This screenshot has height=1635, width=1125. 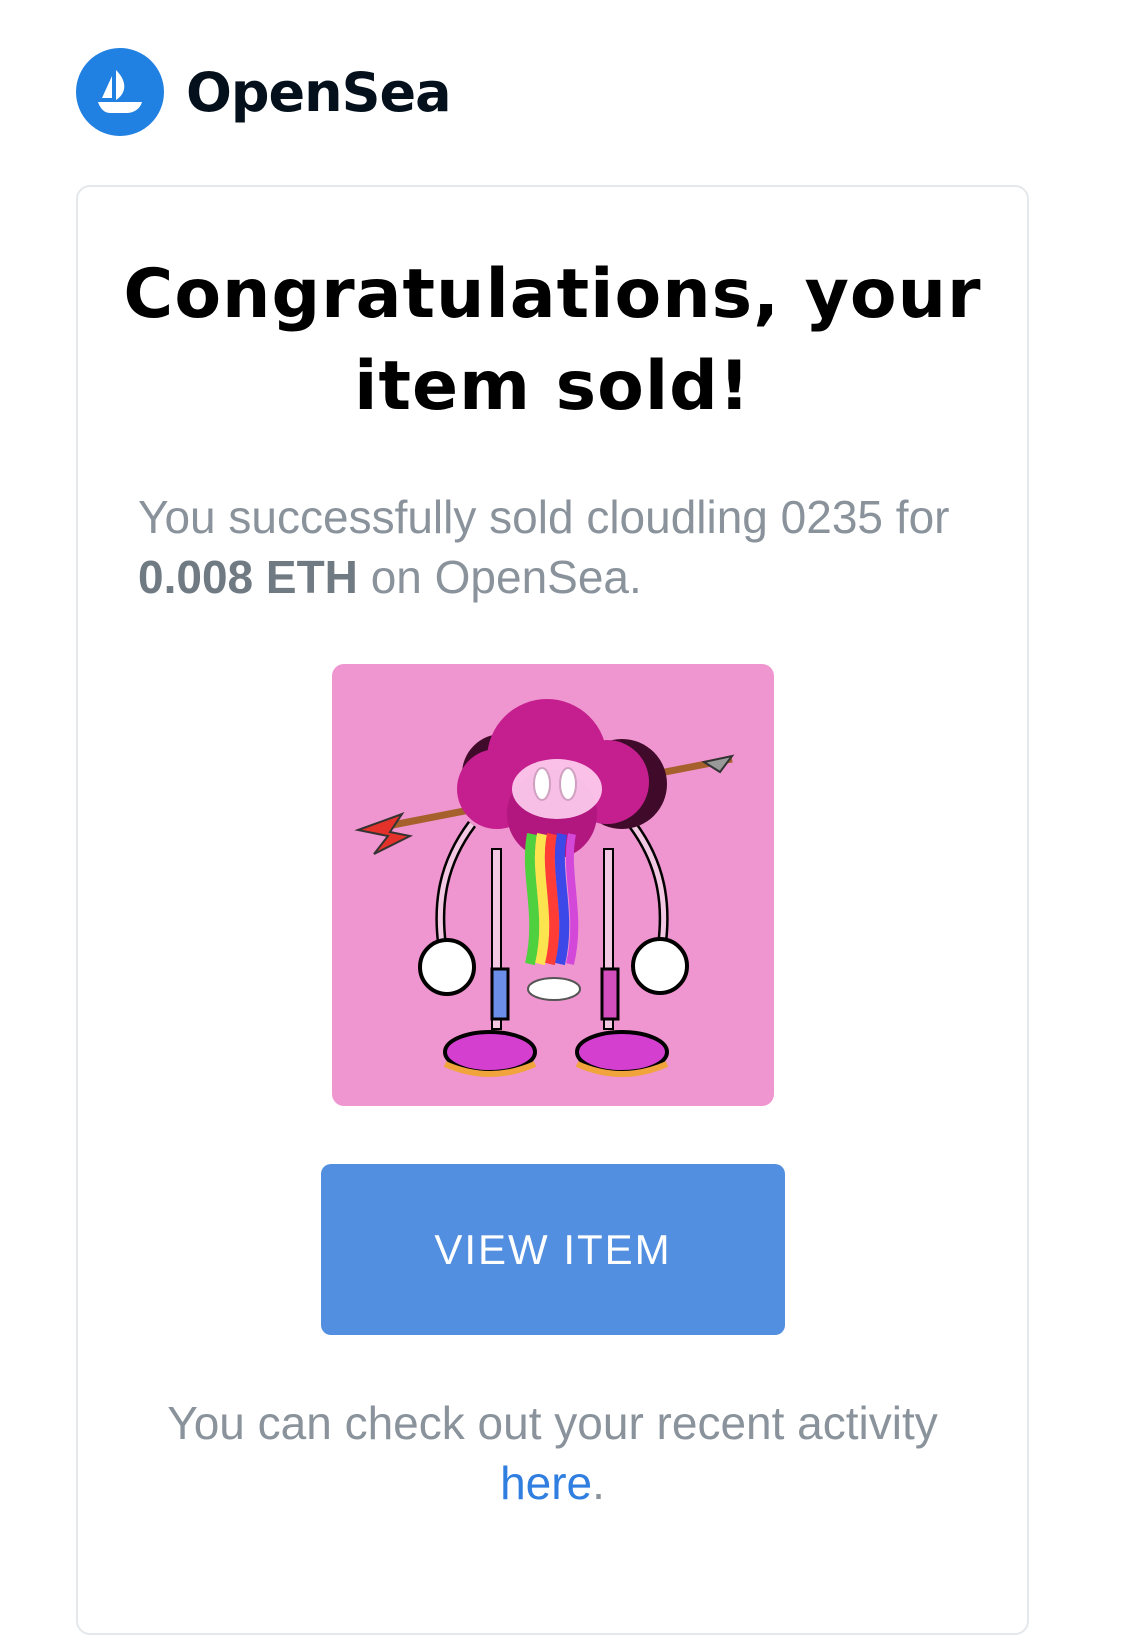 What do you see at coordinates (552, 386) in the screenshot?
I see `headline-line-2: item sold!` at bounding box center [552, 386].